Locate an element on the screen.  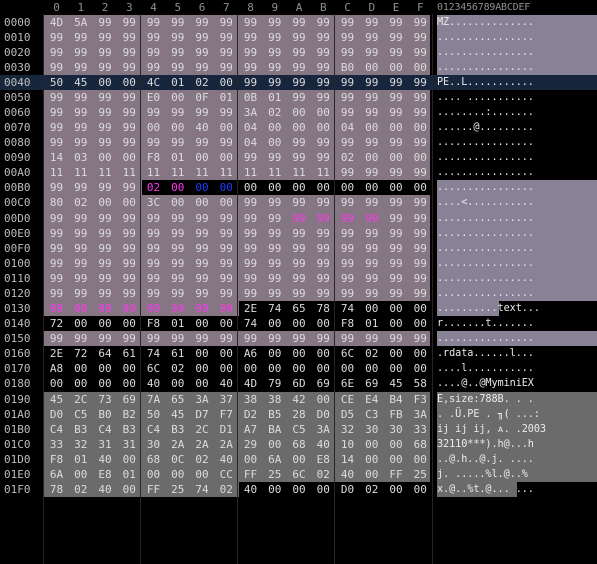
hex-byte: BA is located at coordinates (275, 429).